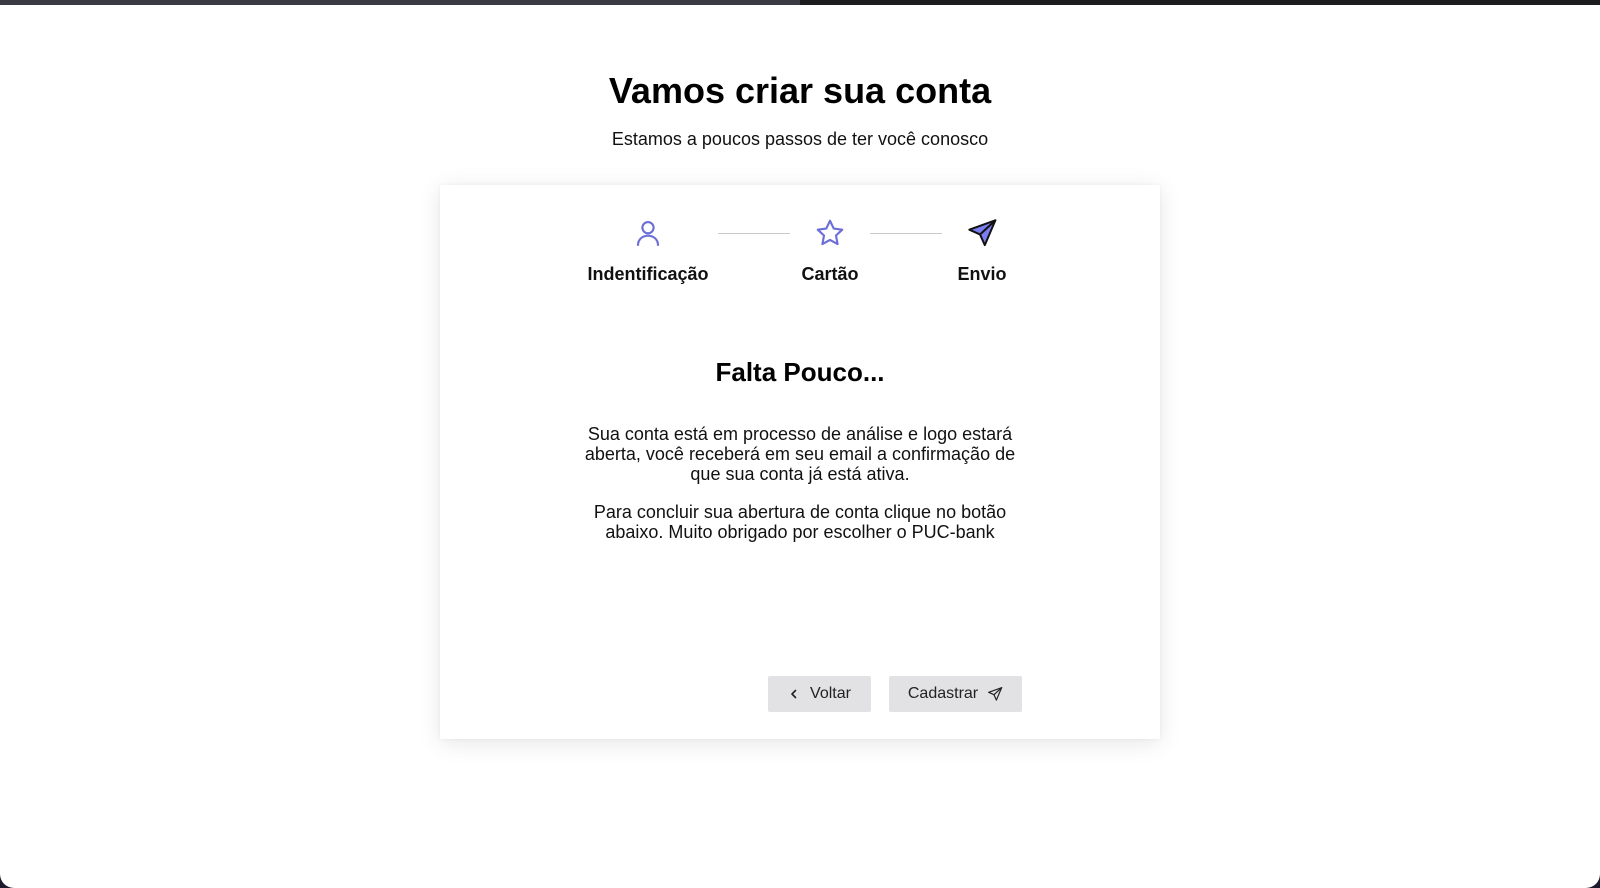 The height and width of the screenshot is (888, 1600). I want to click on top-progress-bar, so click(800, 2).